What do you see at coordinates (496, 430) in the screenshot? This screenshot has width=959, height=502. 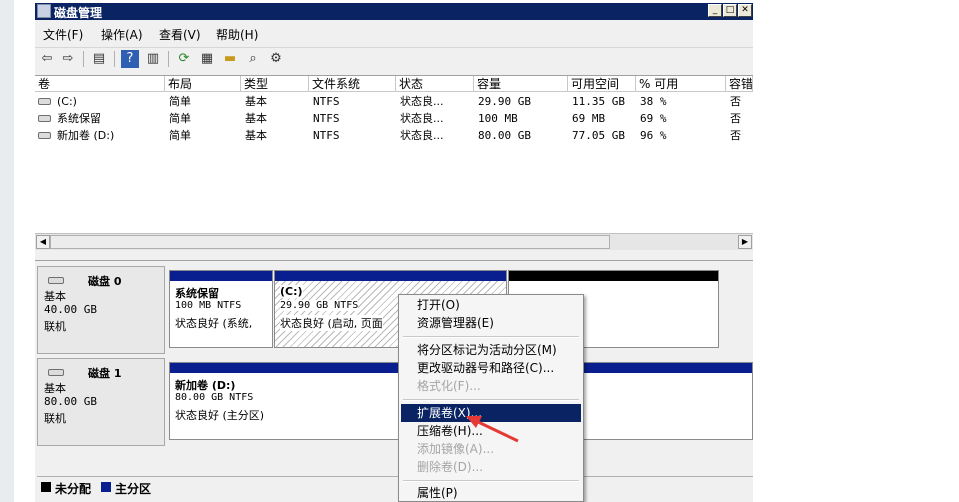 I see `annotation-arrow-line` at bounding box center [496, 430].